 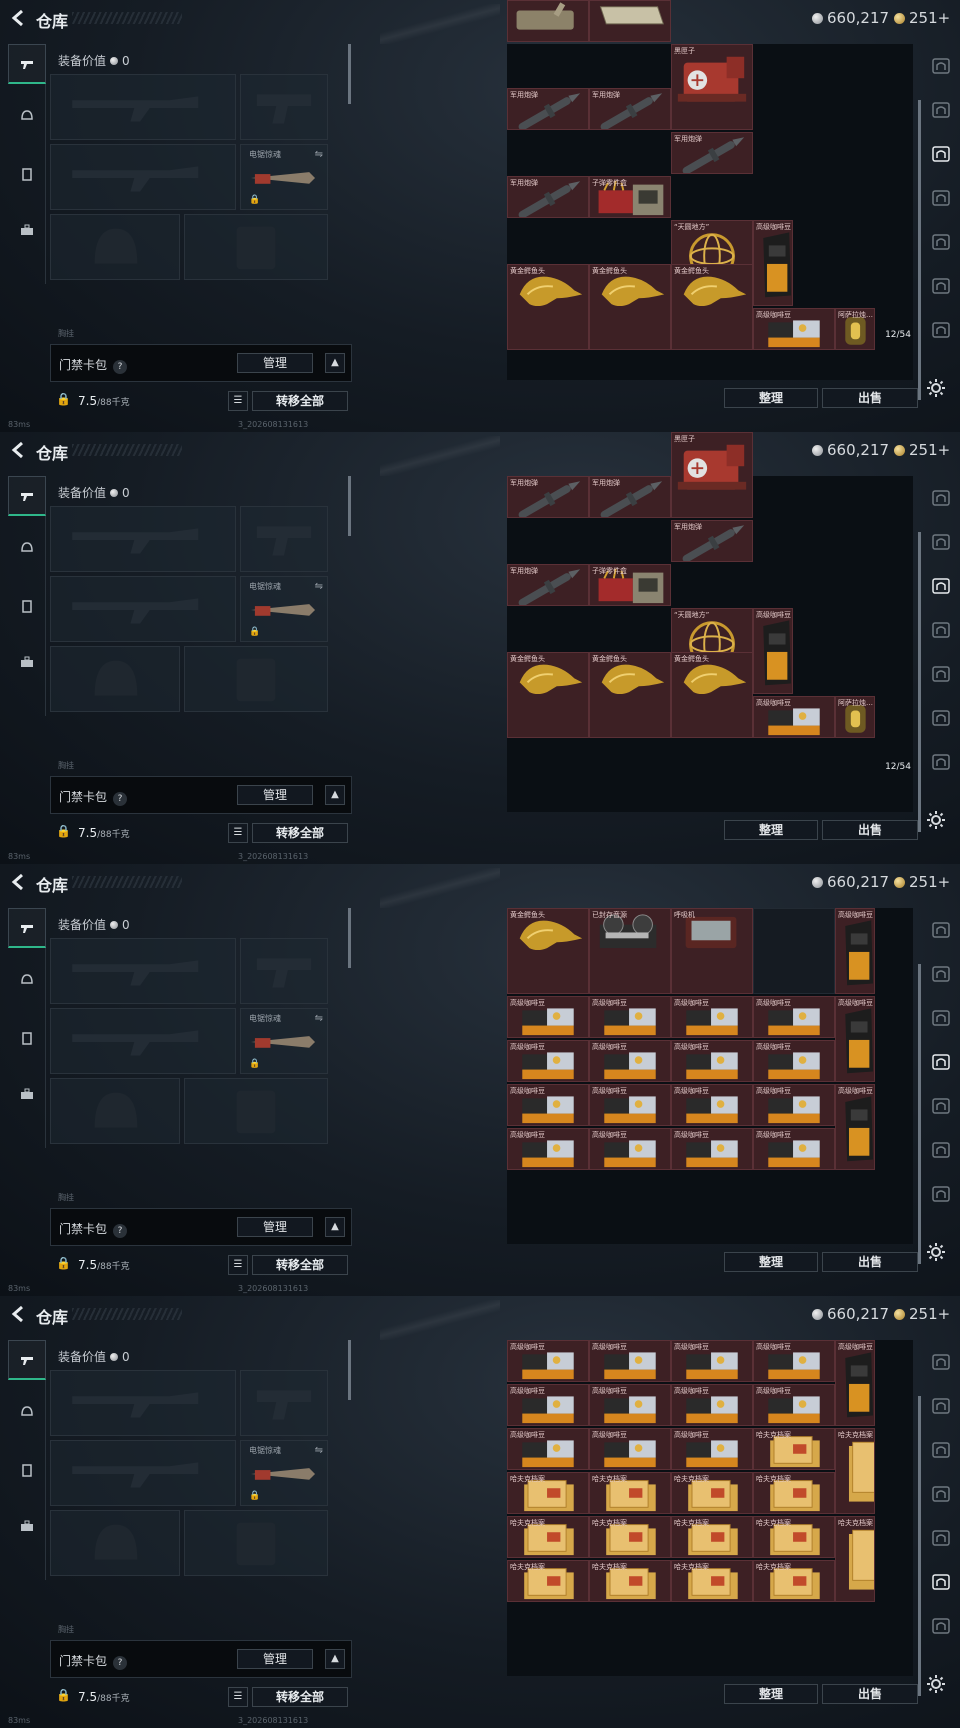 I want to click on nav-vest, so click(x=27, y=1470).